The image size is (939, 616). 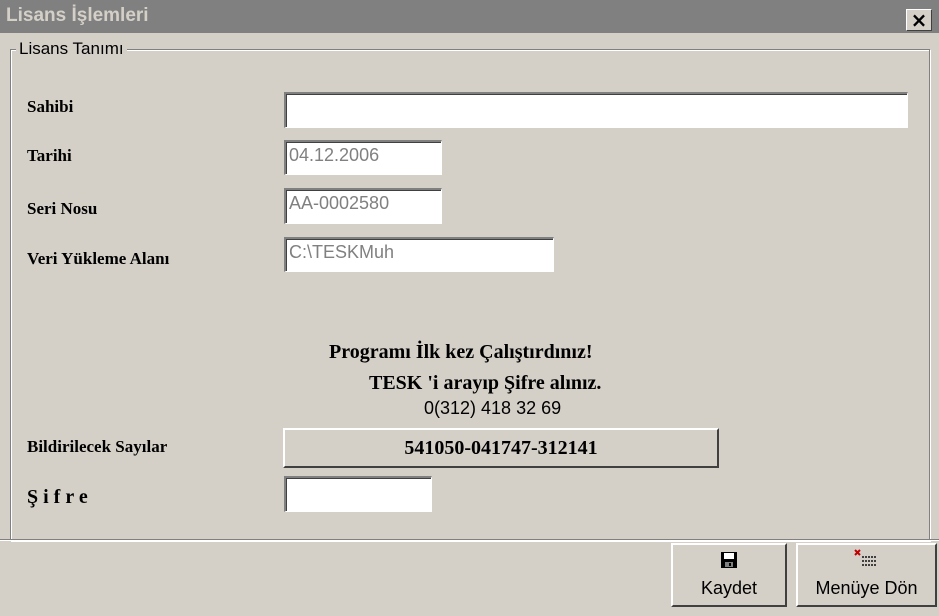 What do you see at coordinates (363, 157) in the screenshot?
I see `date-field: 04.12.2006` at bounding box center [363, 157].